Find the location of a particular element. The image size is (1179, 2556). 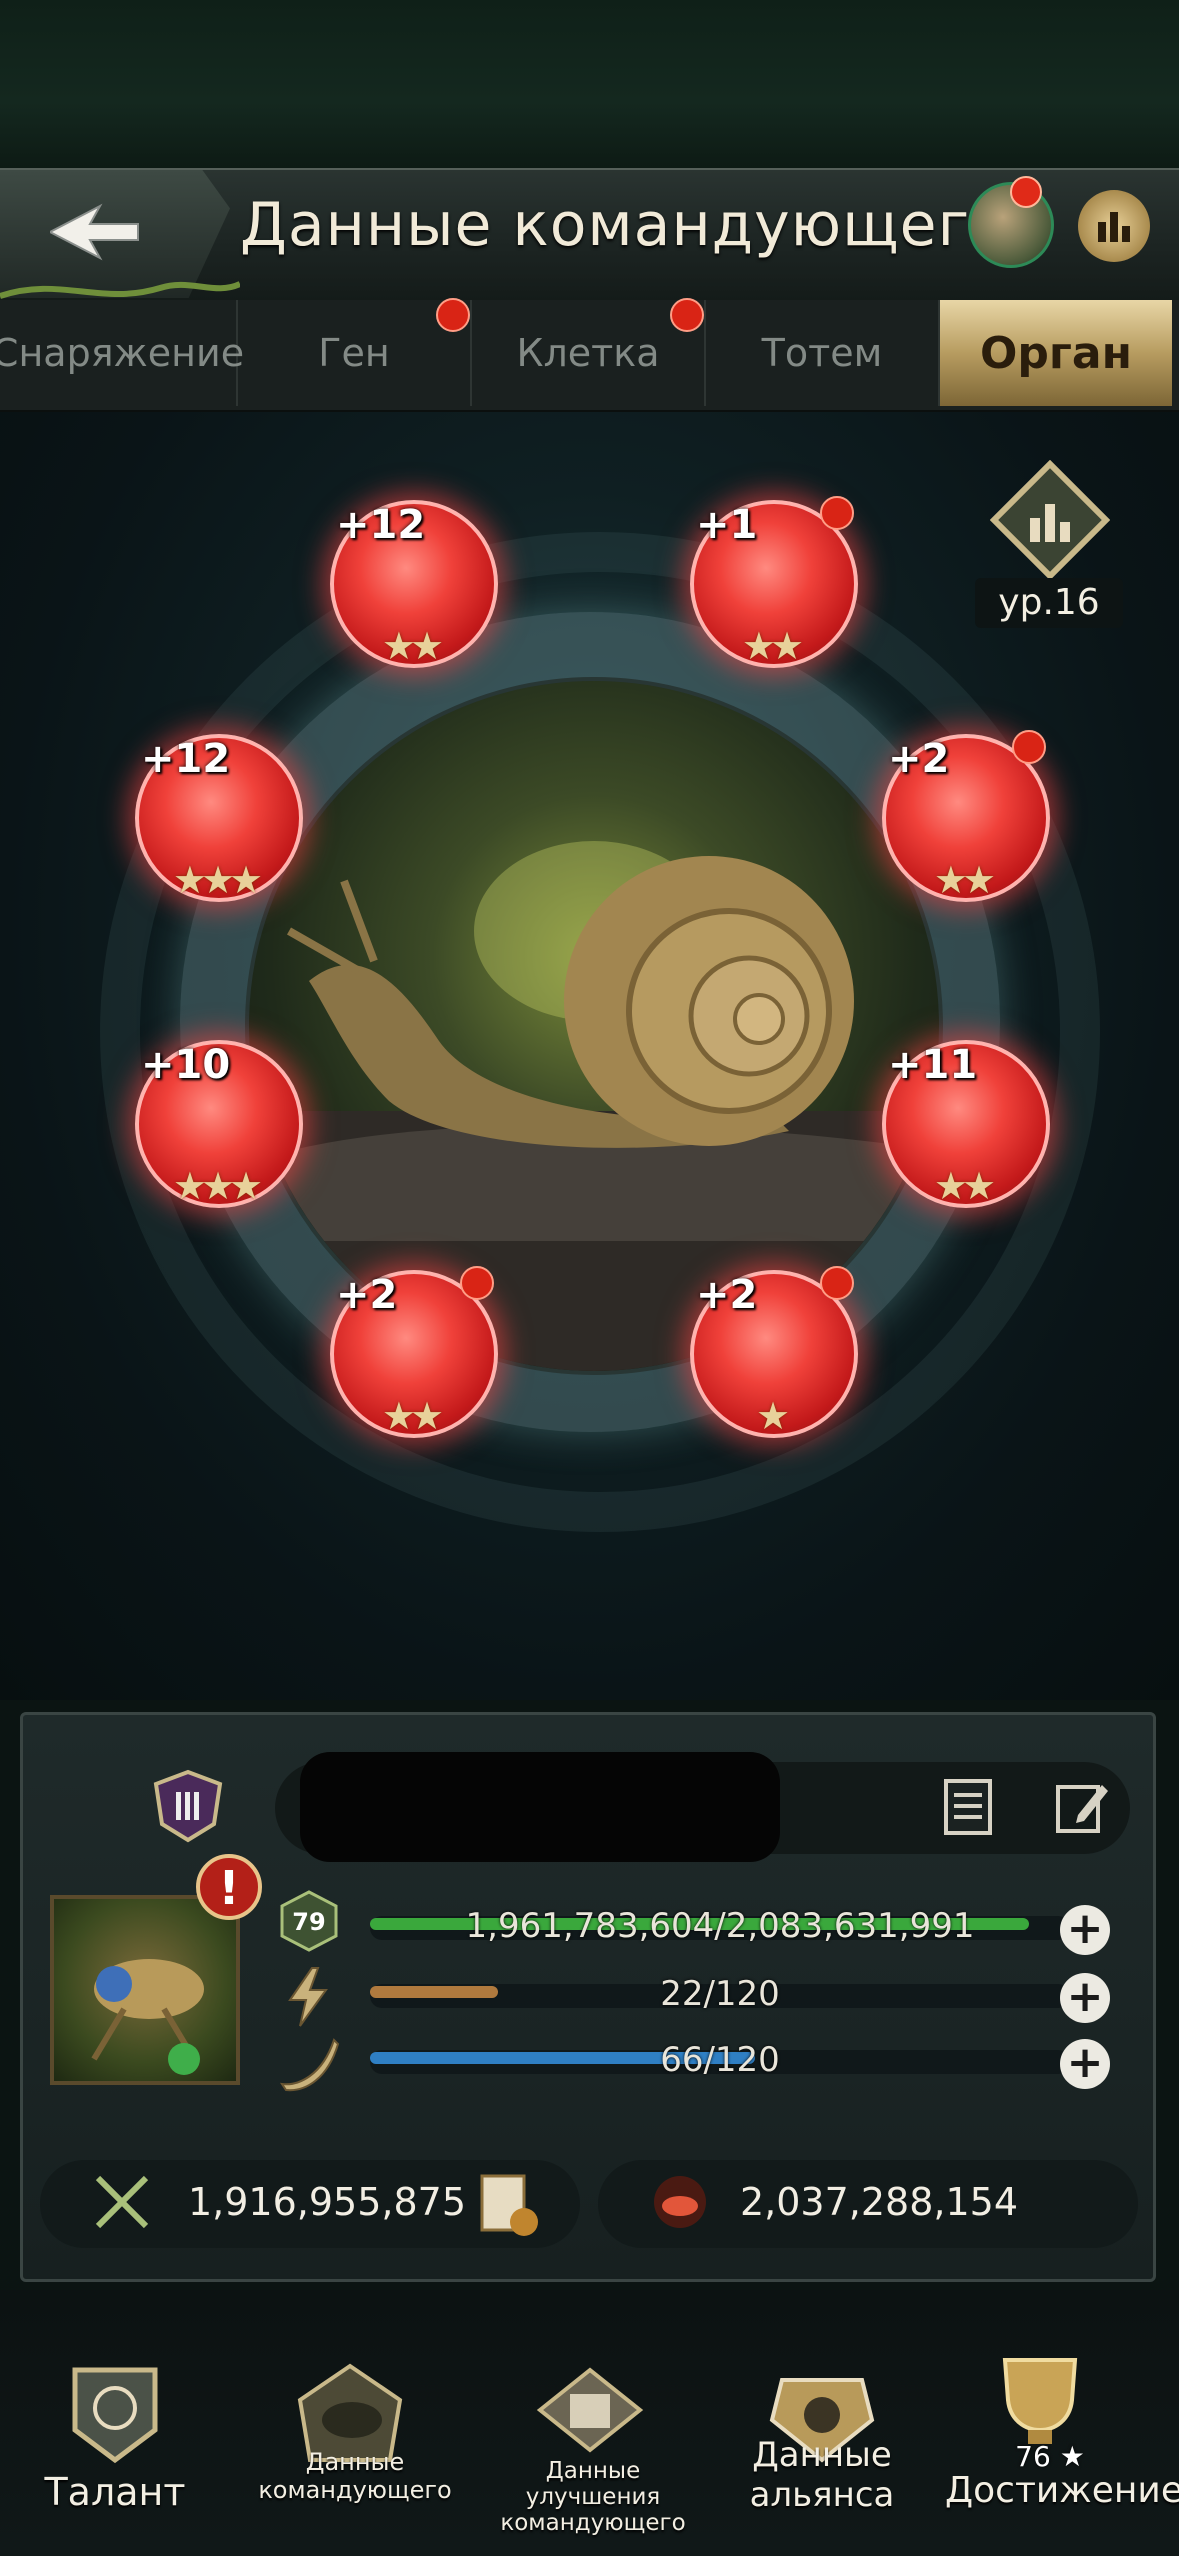

tab-bar: Снаряжение Ген Клетка Тотем Орган is located at coordinates (589, 355).